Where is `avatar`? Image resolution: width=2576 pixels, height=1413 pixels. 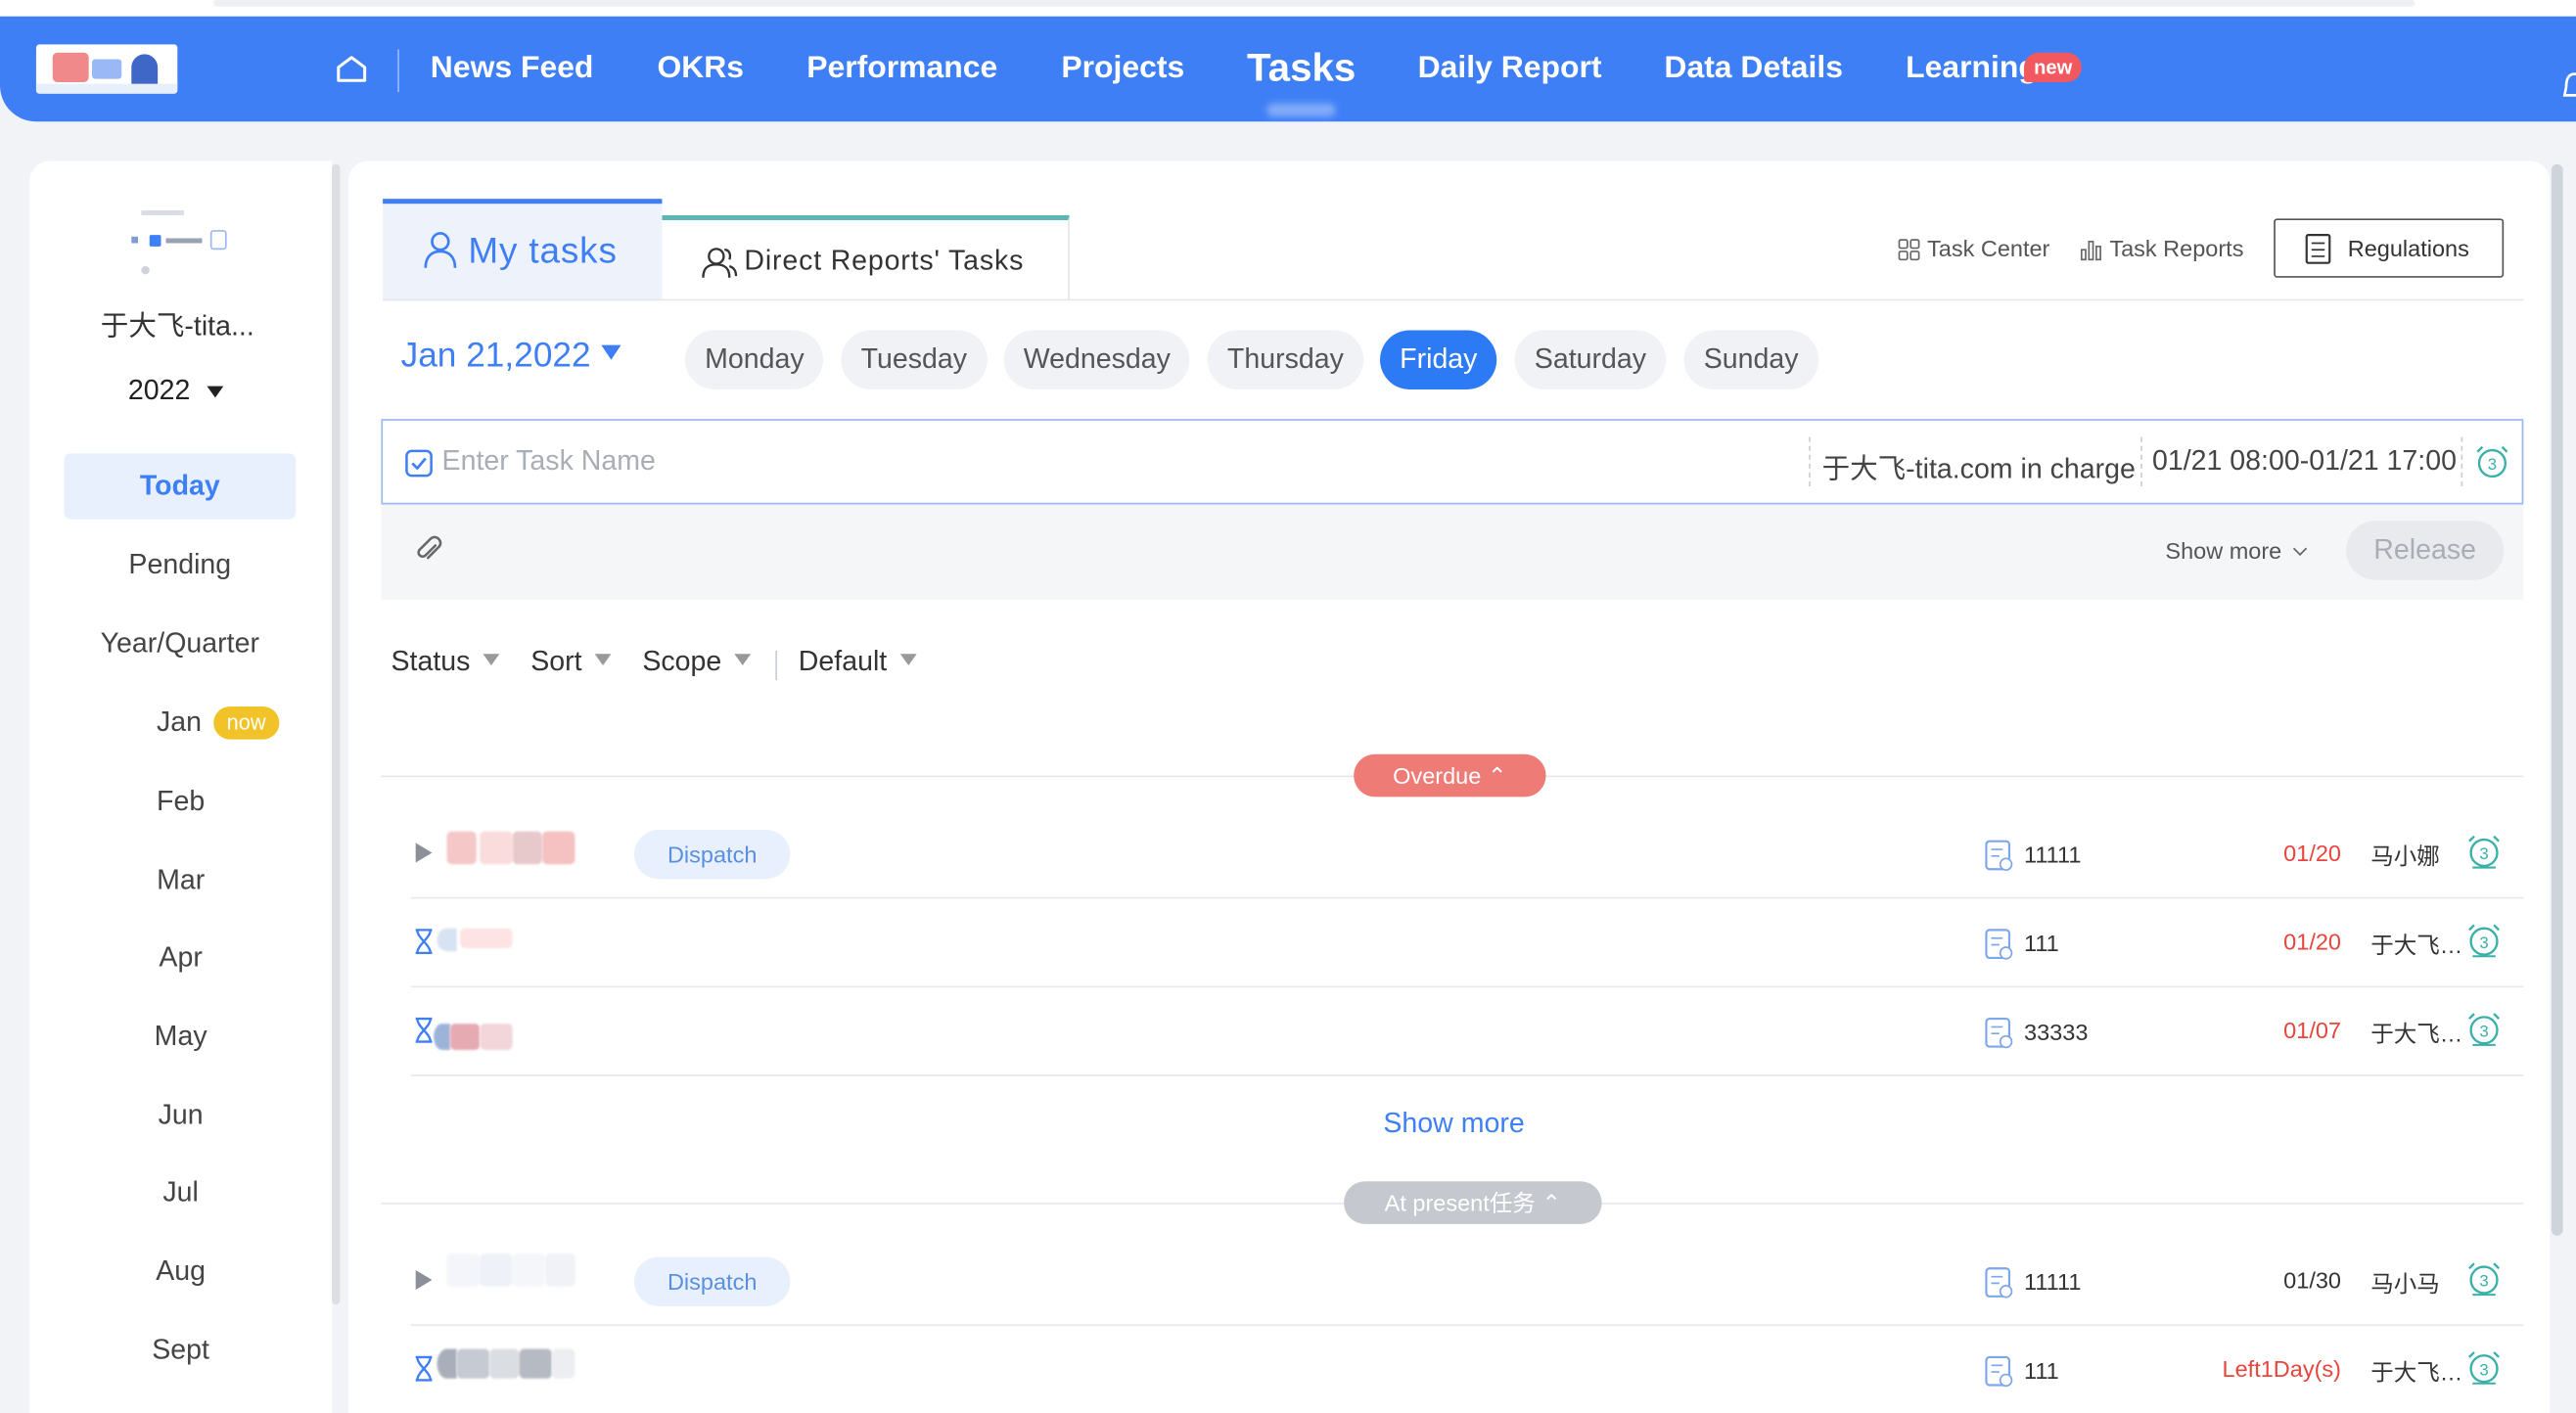
avatar is located at coordinates (180, 242).